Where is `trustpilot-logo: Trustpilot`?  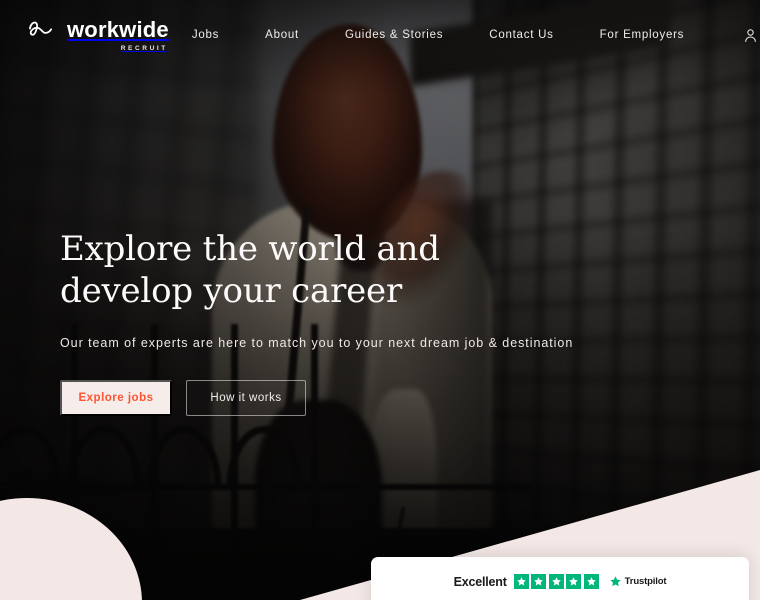
trustpilot-logo: Trustpilot is located at coordinates (638, 581).